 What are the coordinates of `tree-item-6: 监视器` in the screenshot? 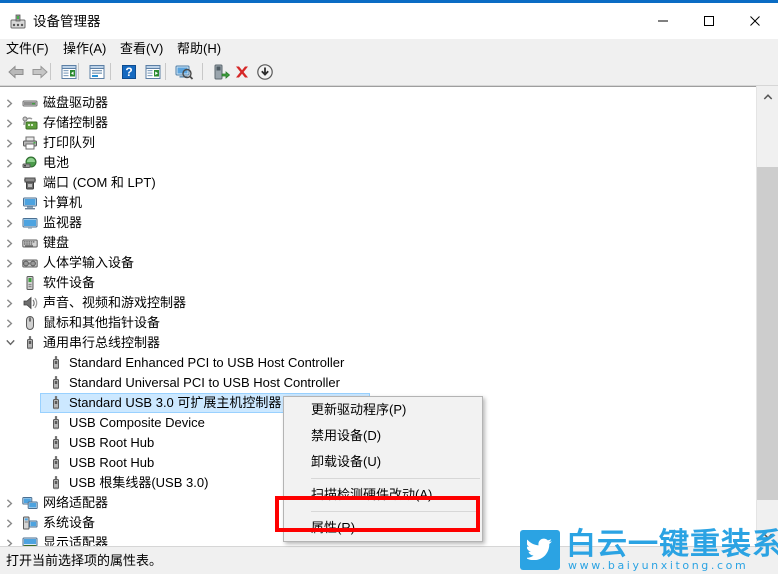 It's located at (378, 223).